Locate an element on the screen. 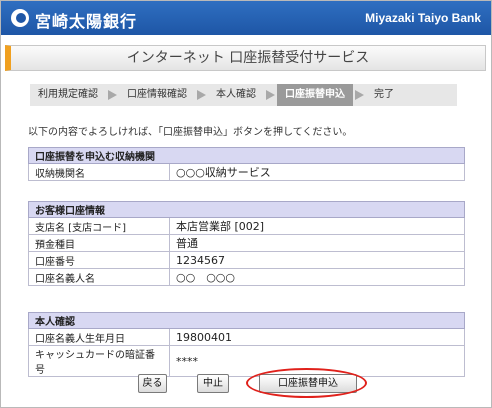 This screenshot has height=408, width=492. highlight-circle is located at coordinates (306, 383).